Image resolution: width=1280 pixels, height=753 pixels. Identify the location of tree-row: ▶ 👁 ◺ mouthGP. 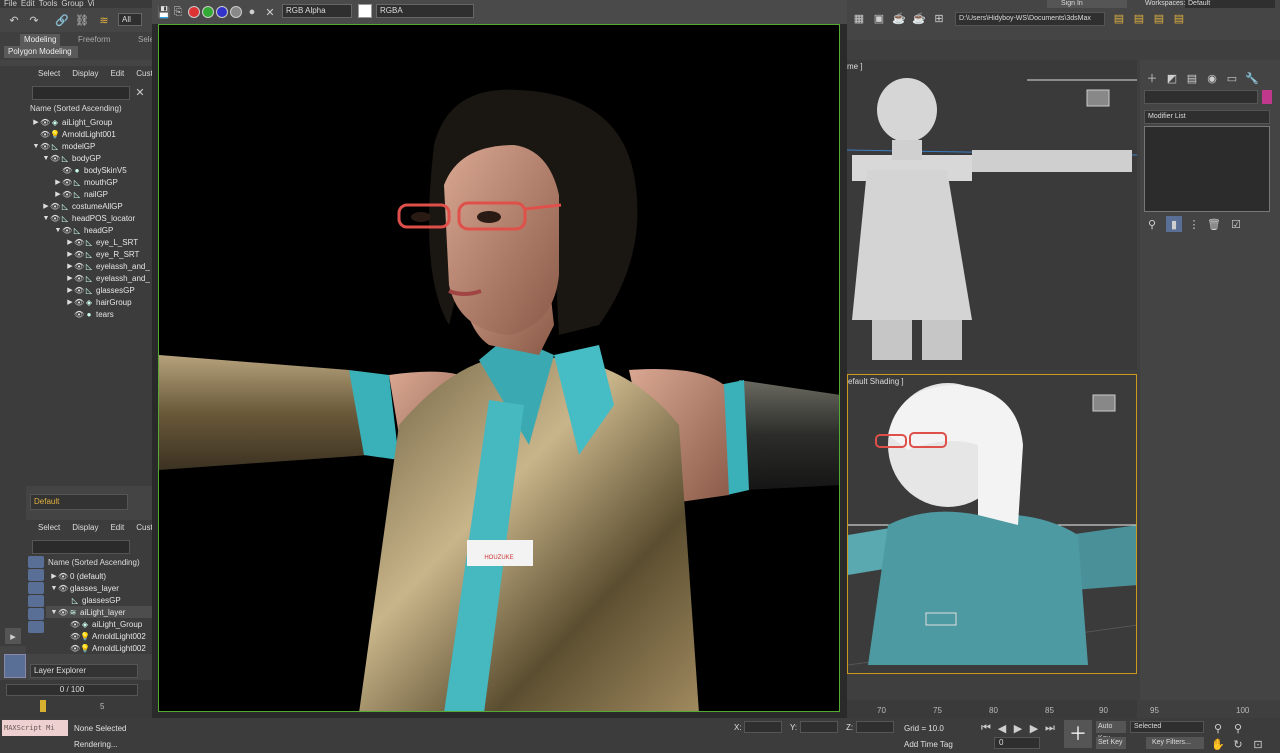
(89, 182).